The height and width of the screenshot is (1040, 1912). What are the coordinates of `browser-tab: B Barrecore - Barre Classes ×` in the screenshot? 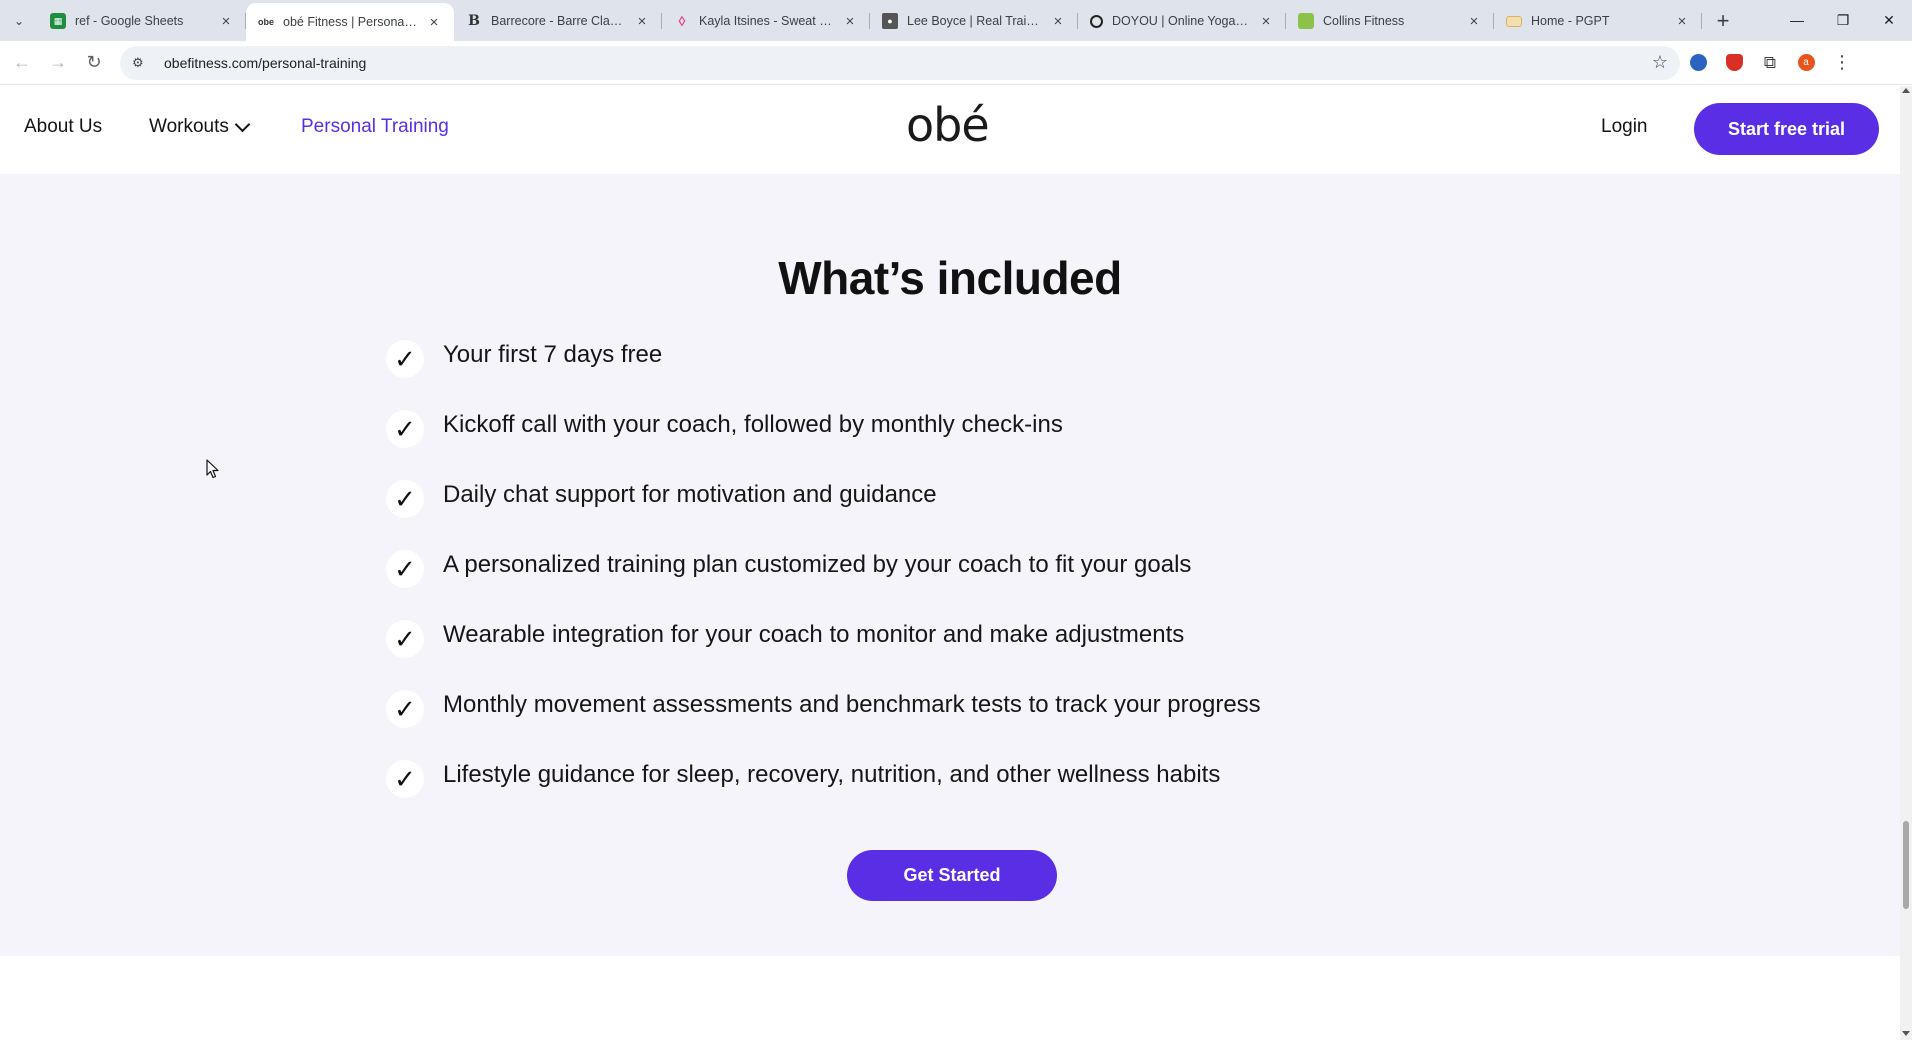 It's located at (558, 21).